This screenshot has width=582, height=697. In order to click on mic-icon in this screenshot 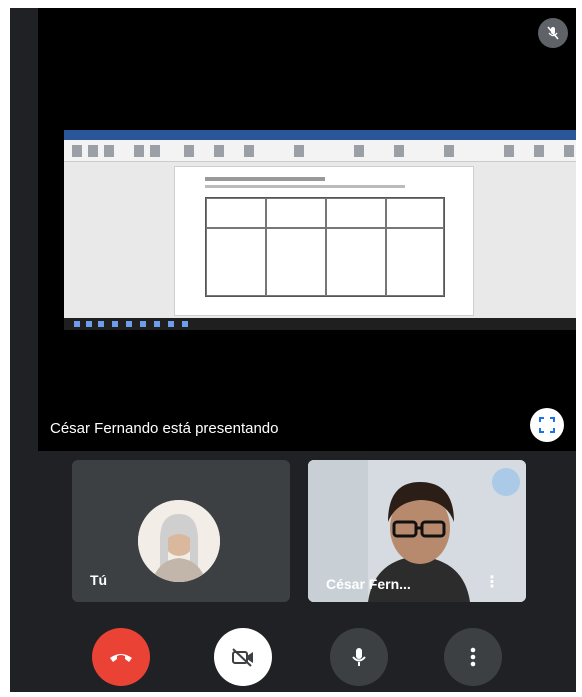, I will do `click(359, 657)`.